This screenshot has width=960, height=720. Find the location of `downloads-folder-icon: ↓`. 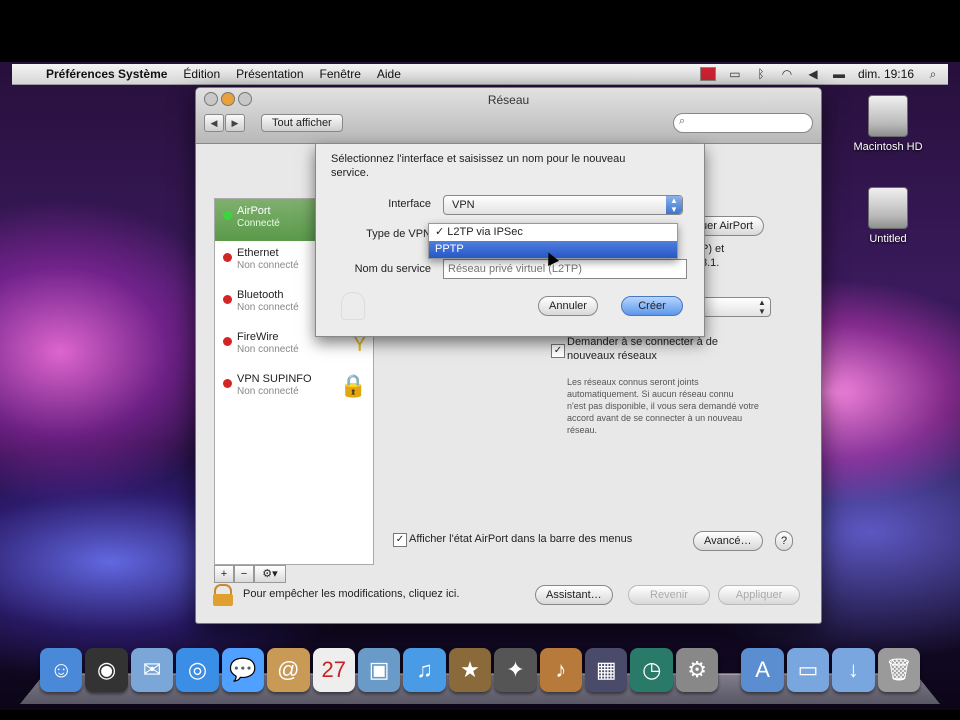

downloads-folder-icon: ↓ is located at coordinates (853, 670).